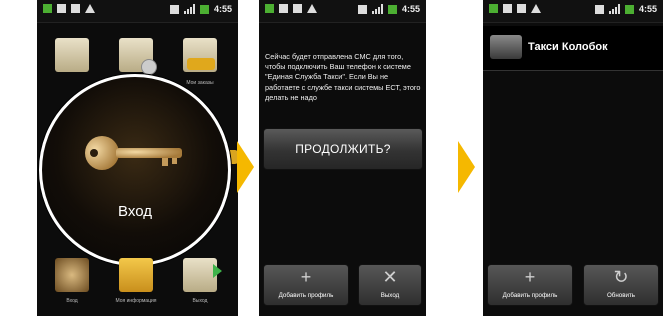  I want to click on taxi-car-icon, so click(201, 64).